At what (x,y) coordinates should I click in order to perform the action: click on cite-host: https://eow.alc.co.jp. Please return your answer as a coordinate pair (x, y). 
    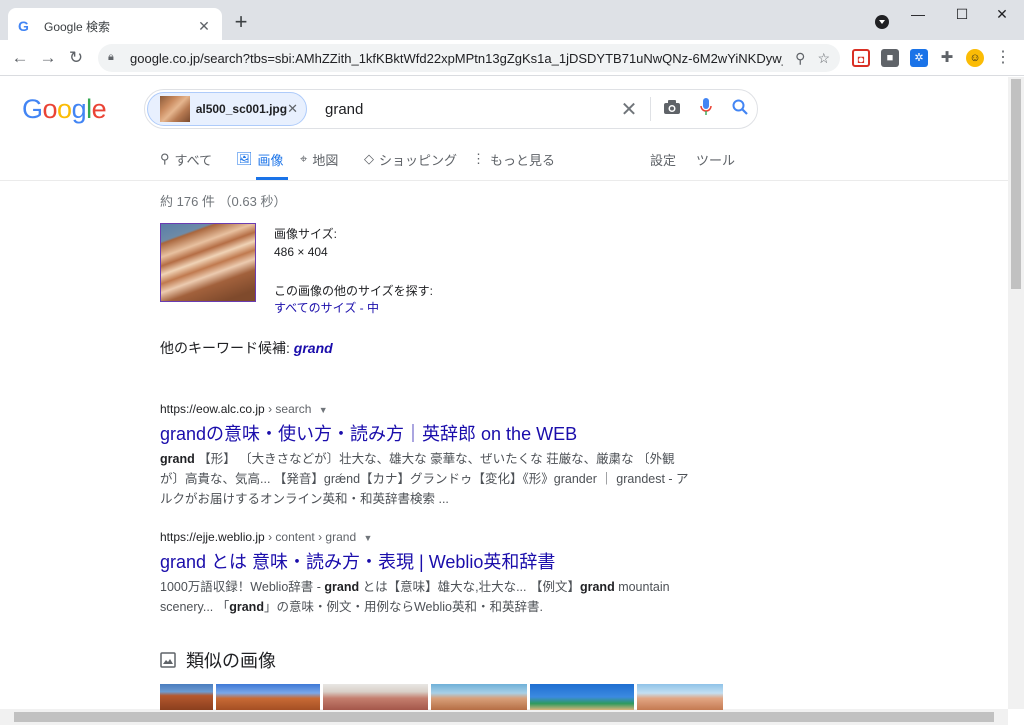
    Looking at the image, I should click on (212, 409).